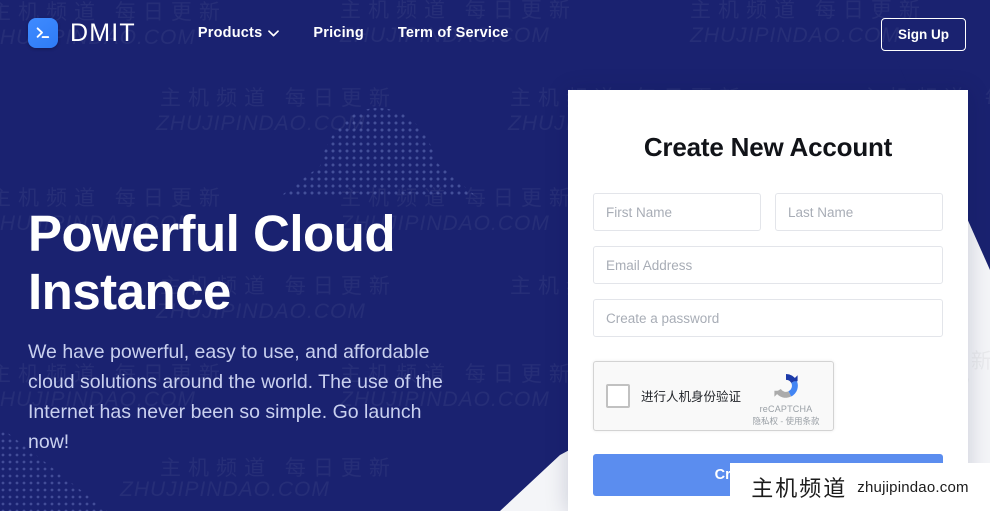 This screenshot has height=511, width=990. I want to click on email-input, so click(768, 265).